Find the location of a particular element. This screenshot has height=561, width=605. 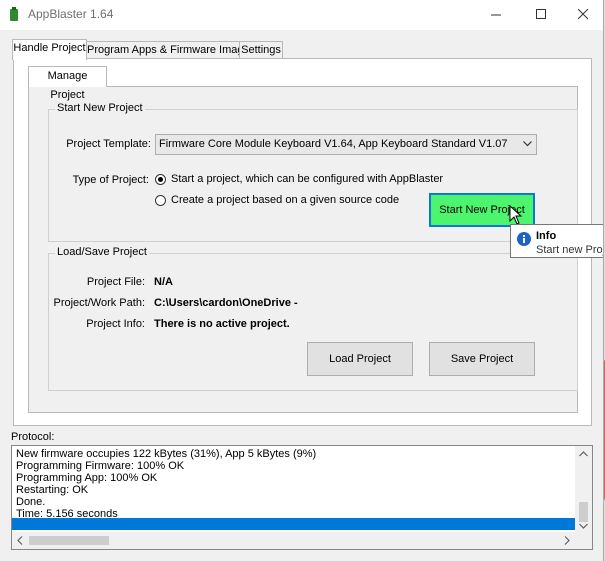

template-label: Project Template: is located at coordinates (108, 144).